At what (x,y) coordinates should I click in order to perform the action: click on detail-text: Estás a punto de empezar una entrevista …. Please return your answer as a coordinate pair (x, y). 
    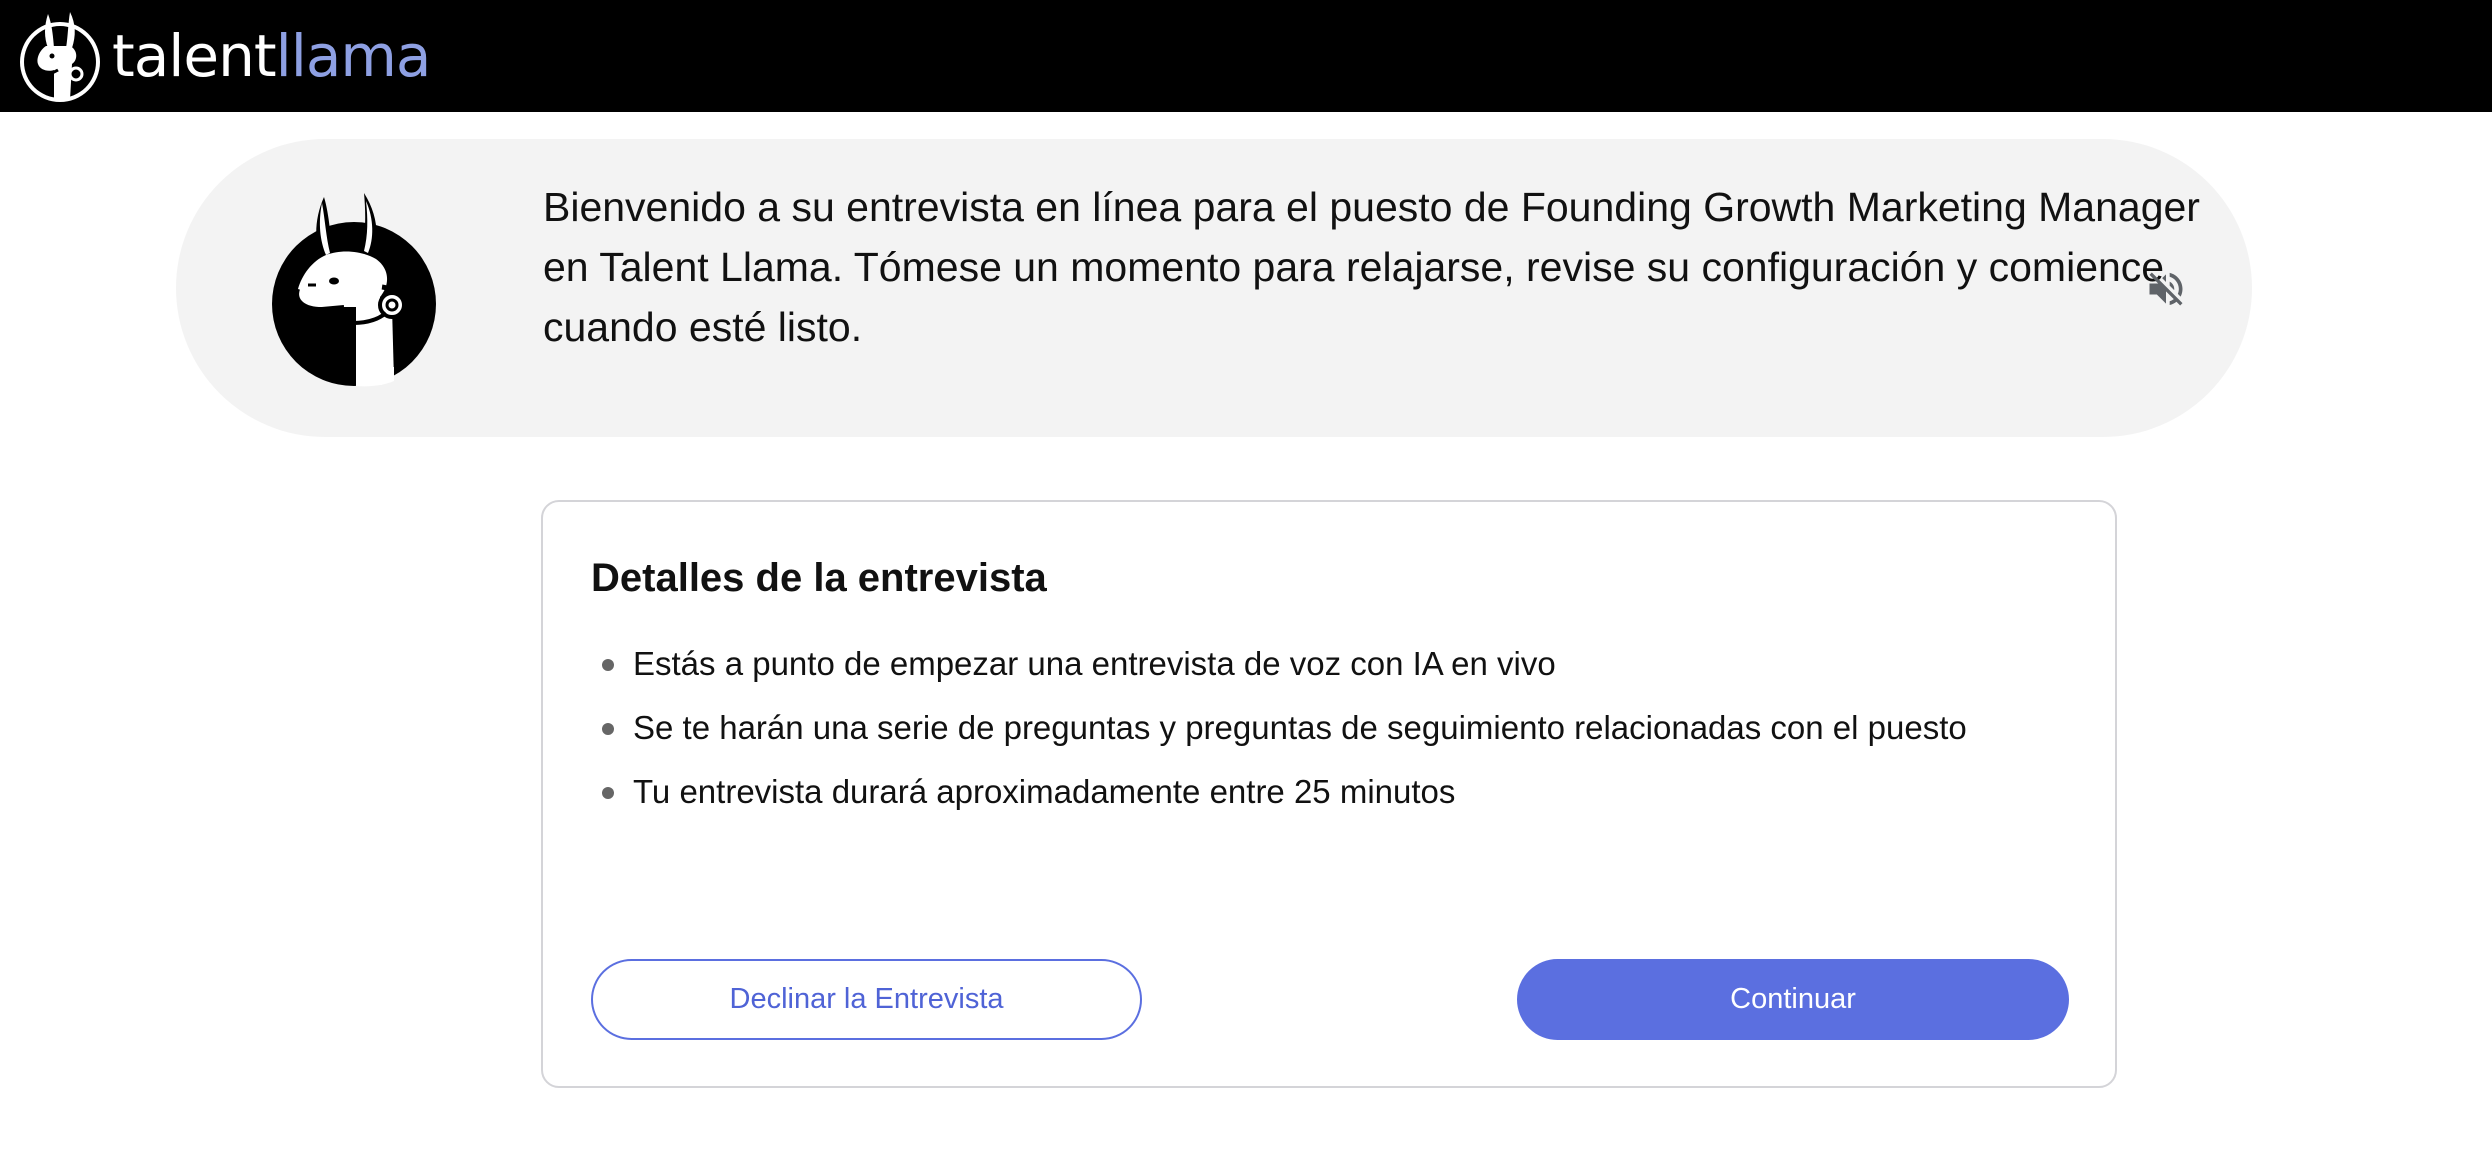
    Looking at the image, I should click on (1094, 663).